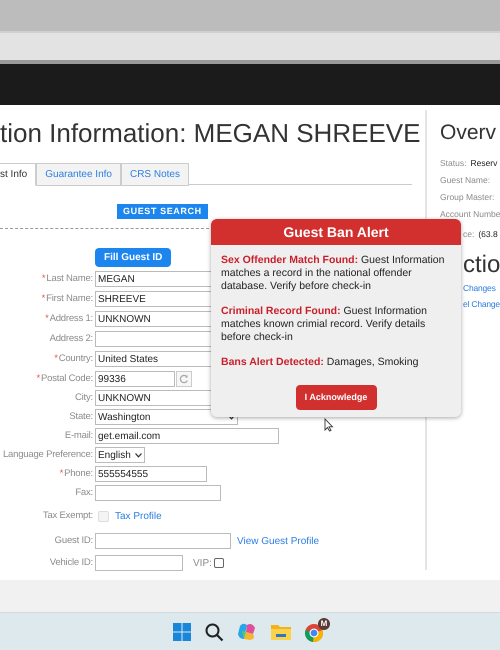  I want to click on field-label: Address 2:, so click(71, 339).